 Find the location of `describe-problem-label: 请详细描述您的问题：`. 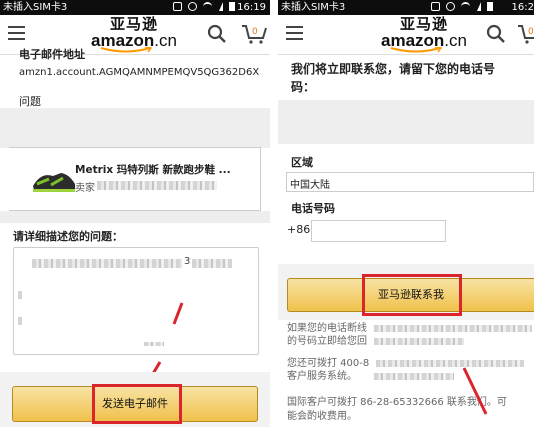

describe-problem-label: 请详细描述您的问题： is located at coordinates (68, 236).